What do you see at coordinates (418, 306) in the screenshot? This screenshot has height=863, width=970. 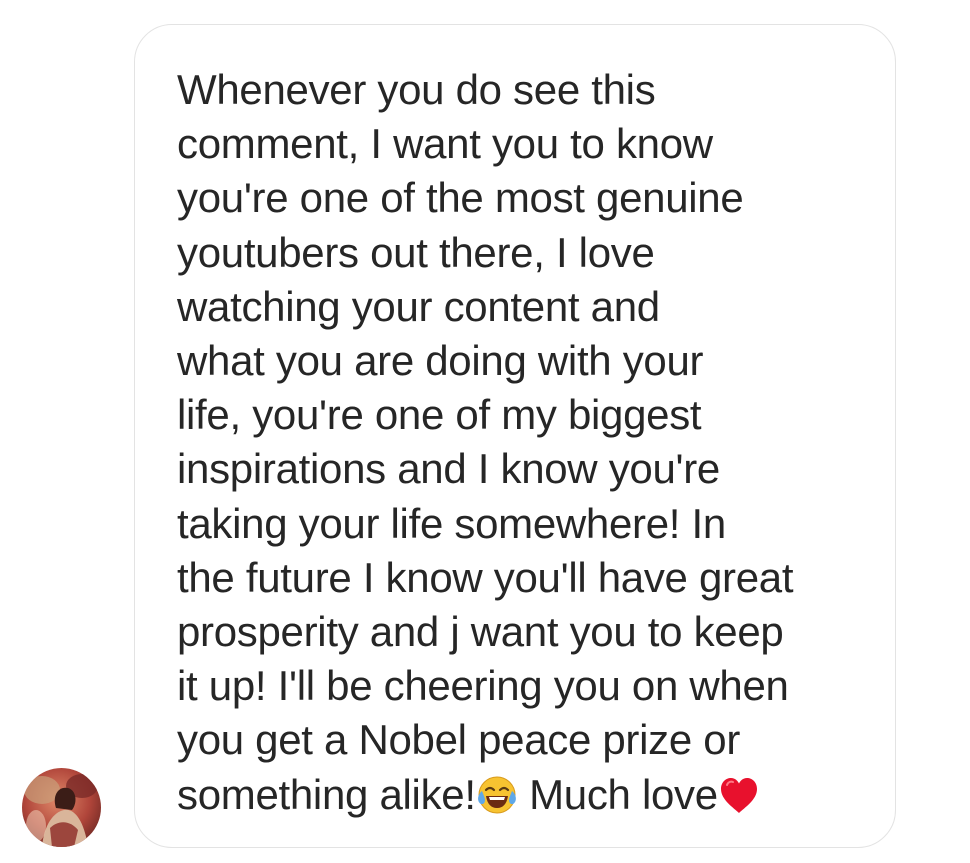 I see `message-line: watching your content and` at bounding box center [418, 306].